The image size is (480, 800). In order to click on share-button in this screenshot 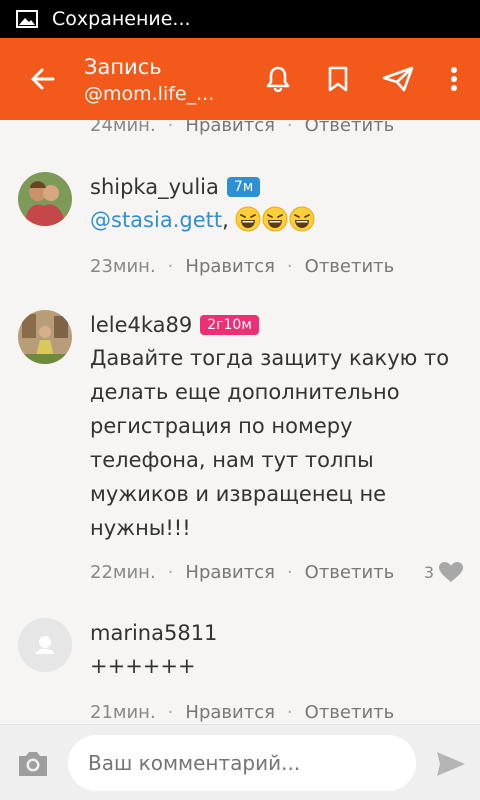, I will do `click(398, 79)`.